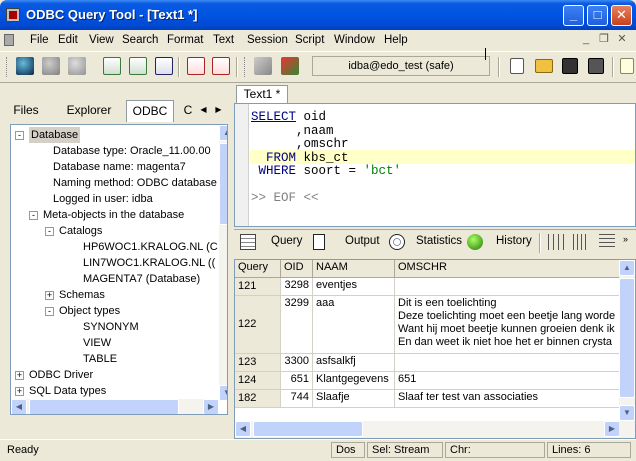 The width and height of the screenshot is (636, 461). What do you see at coordinates (428, 429) in the screenshot?
I see `grid-horizontal-scrollbar: ◀ ▶` at bounding box center [428, 429].